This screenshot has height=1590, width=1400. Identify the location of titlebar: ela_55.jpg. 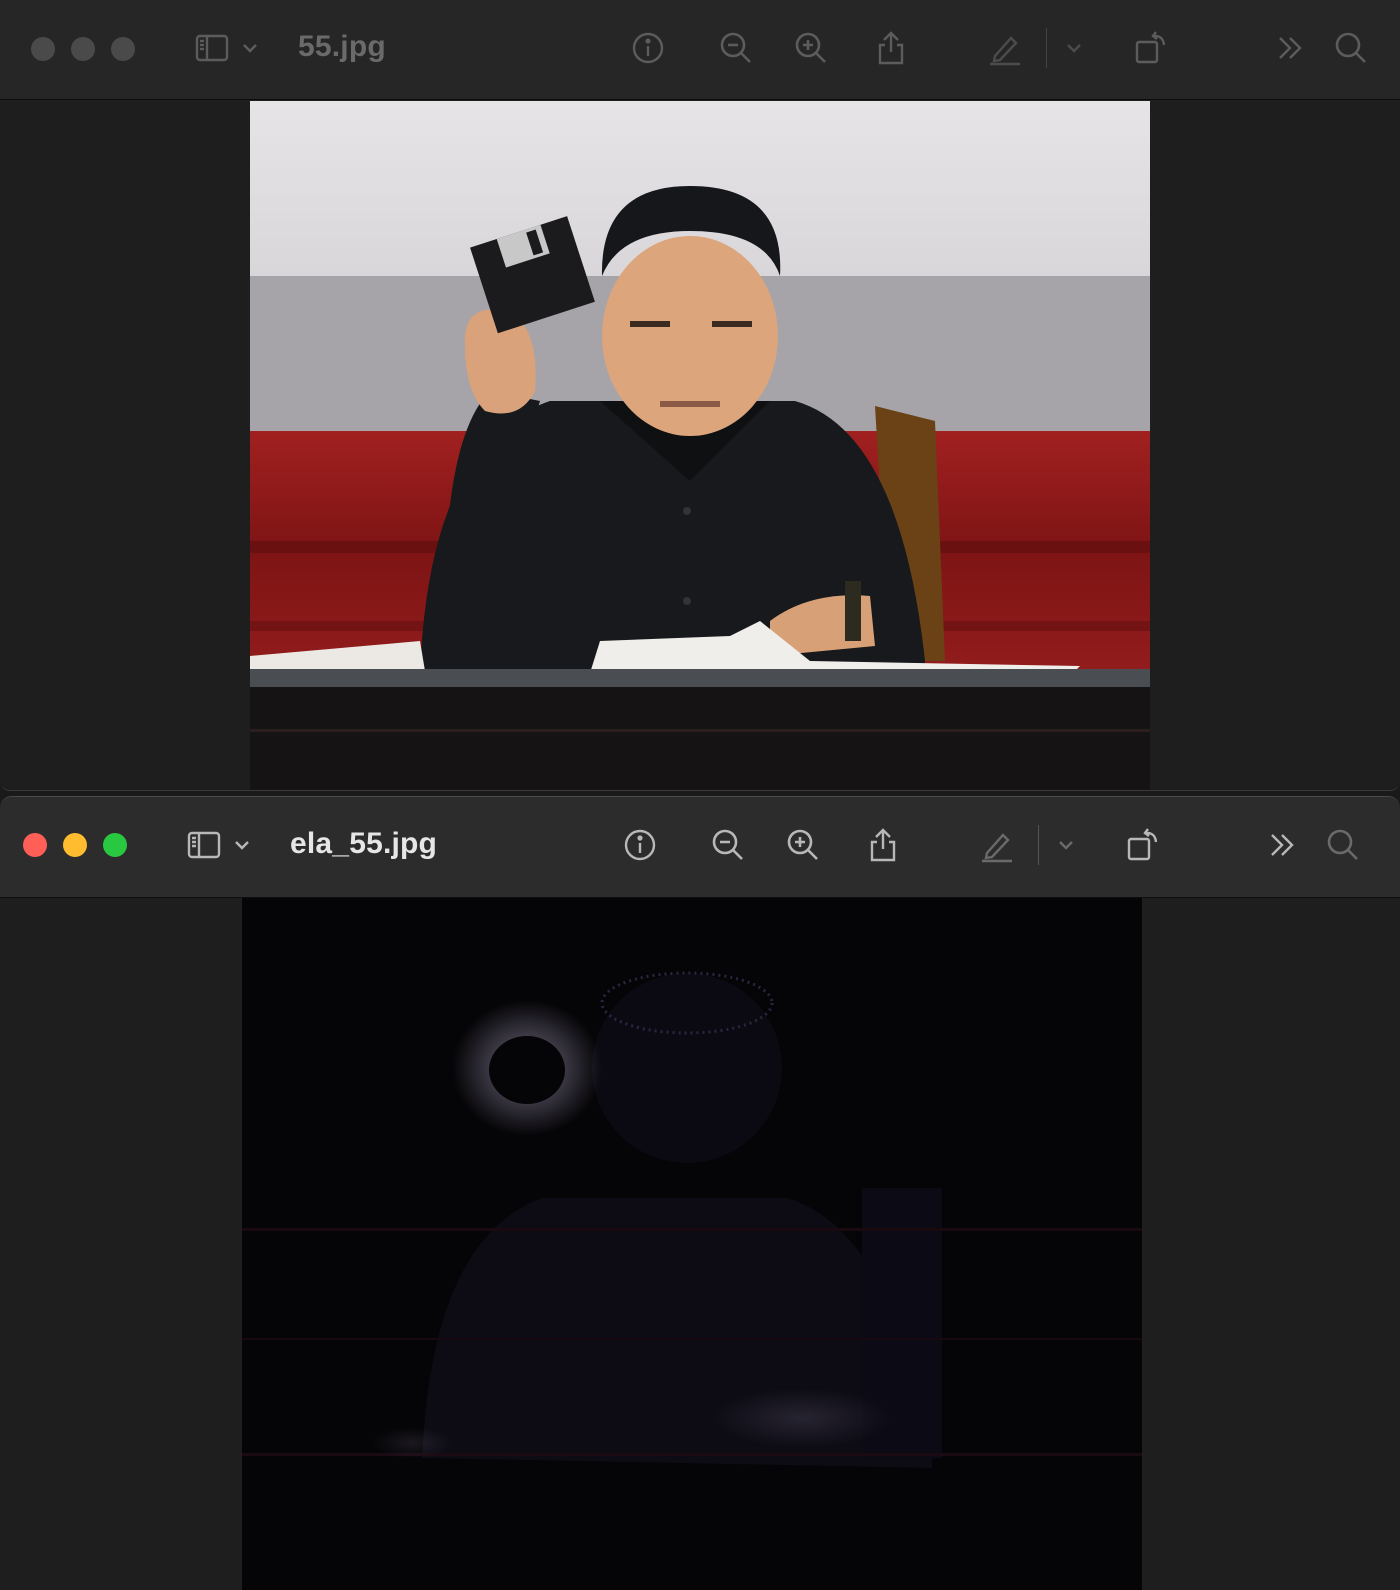
(700, 847).